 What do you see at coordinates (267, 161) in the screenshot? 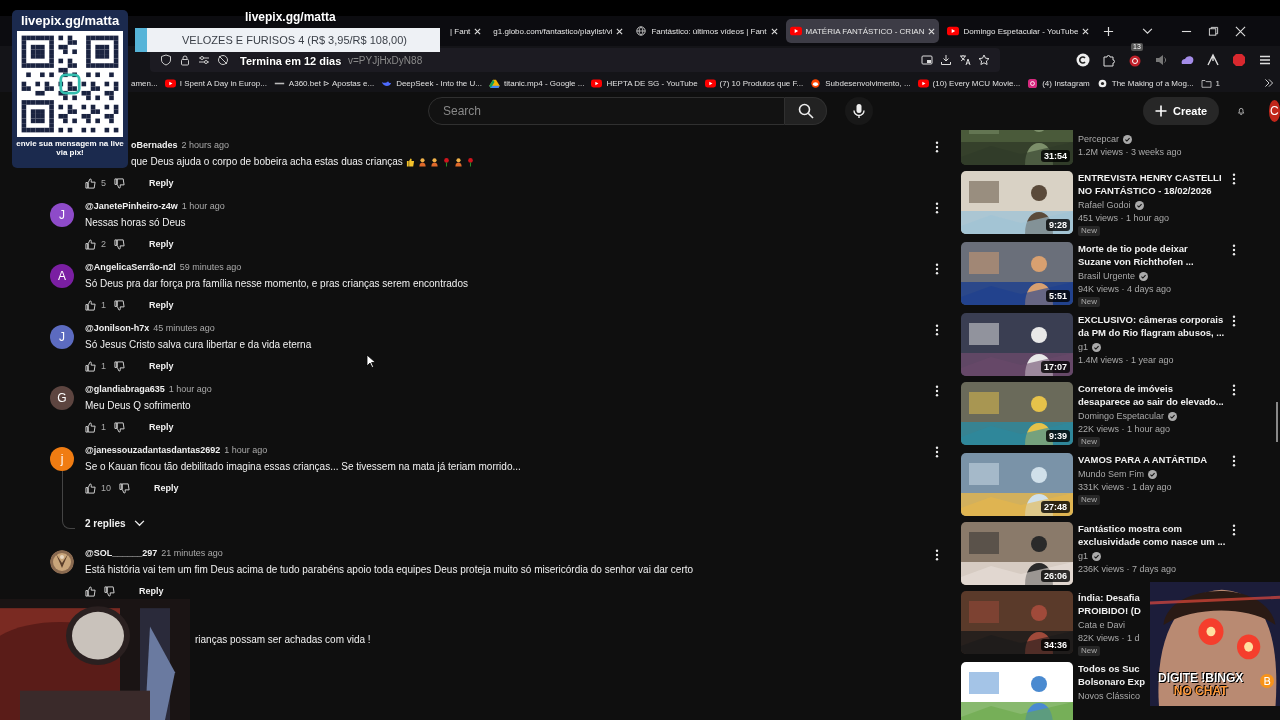
I see `comment-text: que Deus ajuda o corpo de bobeira acha estas duas crianças` at bounding box center [267, 161].